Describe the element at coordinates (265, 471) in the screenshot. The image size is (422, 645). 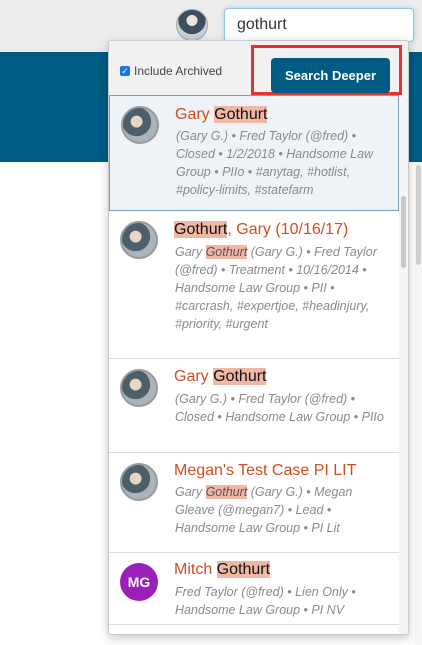
I see `result-title: Megan's Test Case PI LIT` at that location.